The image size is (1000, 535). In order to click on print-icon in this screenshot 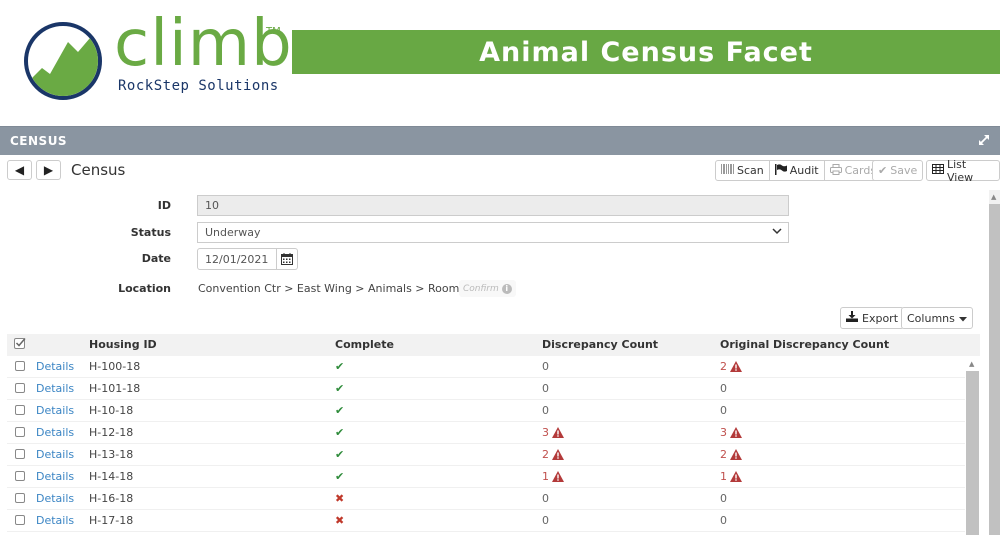, I will do `click(835, 170)`.